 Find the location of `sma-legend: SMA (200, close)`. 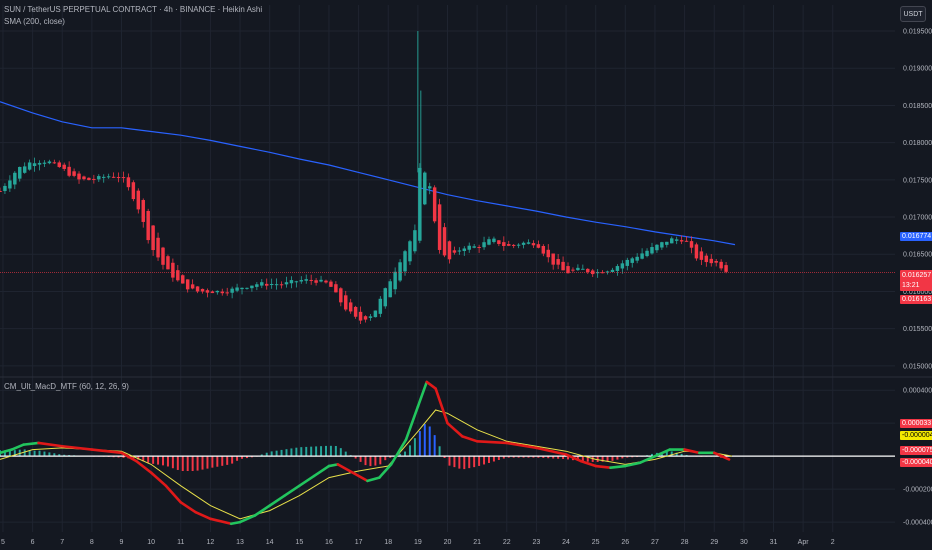

sma-legend: SMA (200, close) is located at coordinates (34, 21).